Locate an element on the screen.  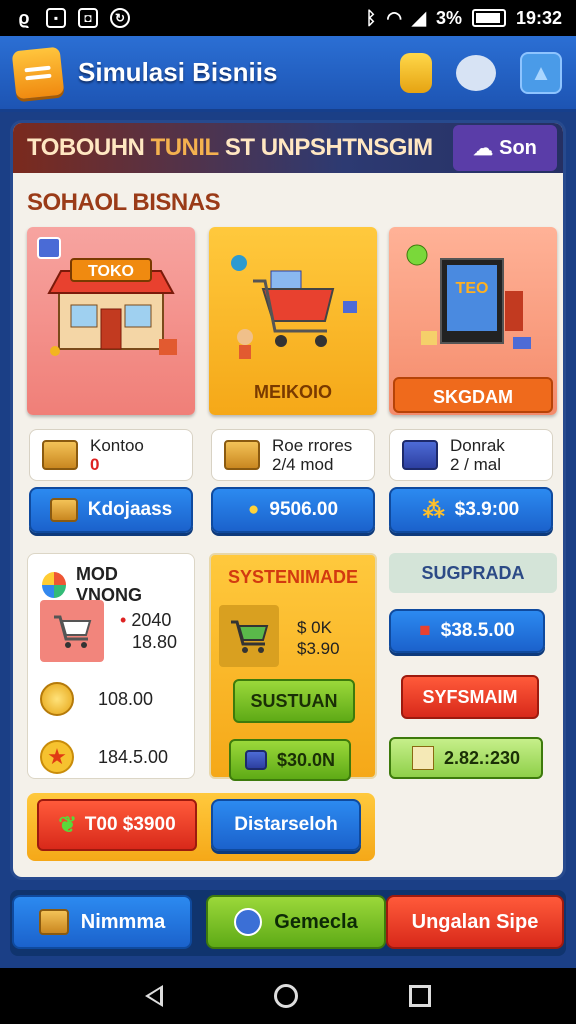
cart-full-icon is located at coordinates (249, 636).